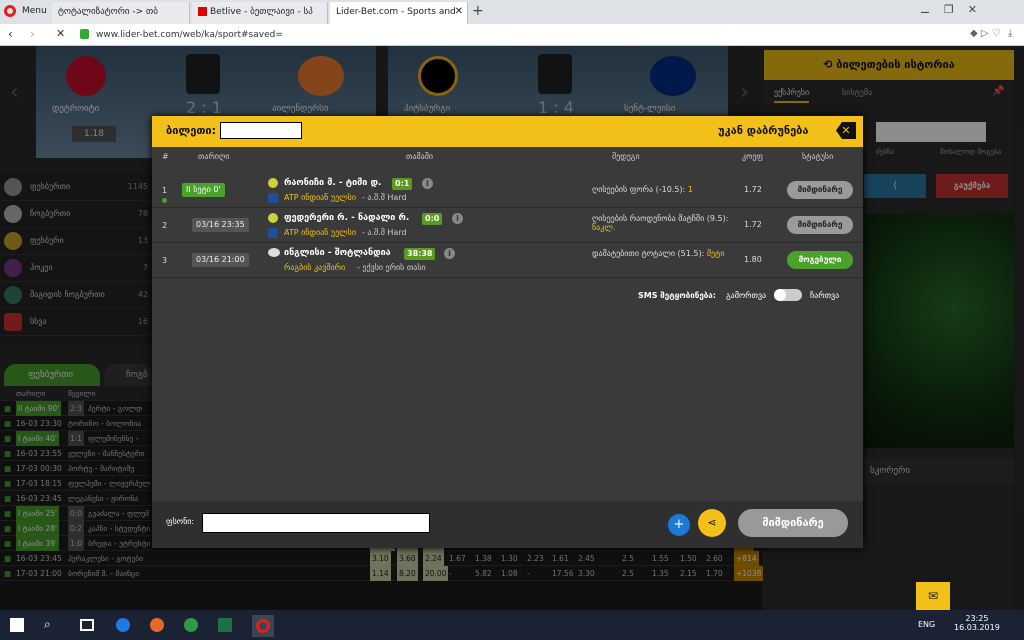 This screenshot has height=640, width=1024. What do you see at coordinates (846, 130) in the screenshot?
I see `backspace-icon: ✕` at bounding box center [846, 130].